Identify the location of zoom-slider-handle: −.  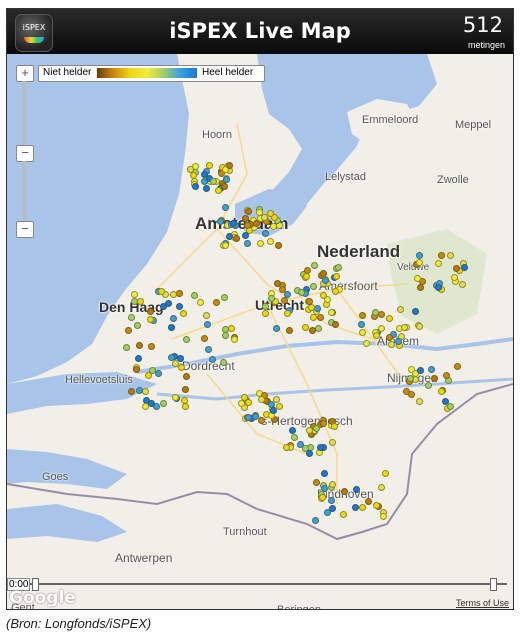
(25, 153).